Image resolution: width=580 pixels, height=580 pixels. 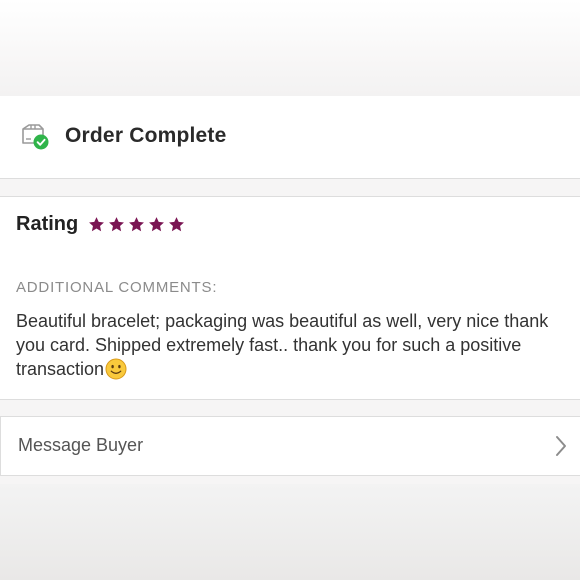 I want to click on order-status-card: Order Complete, so click(x=290, y=137).